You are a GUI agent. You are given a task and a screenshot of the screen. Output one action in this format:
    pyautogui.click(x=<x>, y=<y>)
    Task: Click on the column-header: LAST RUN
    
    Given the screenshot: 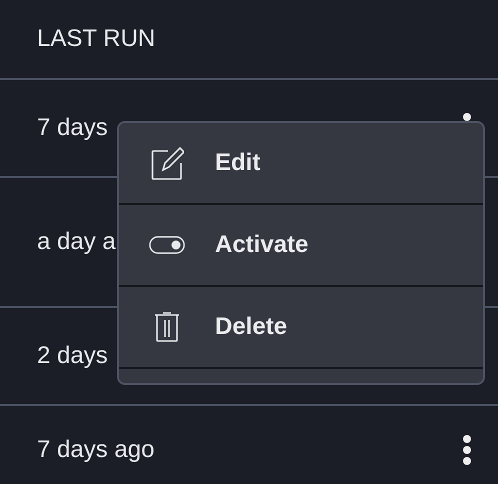 What is the action you would take?
    pyautogui.click(x=96, y=39)
    